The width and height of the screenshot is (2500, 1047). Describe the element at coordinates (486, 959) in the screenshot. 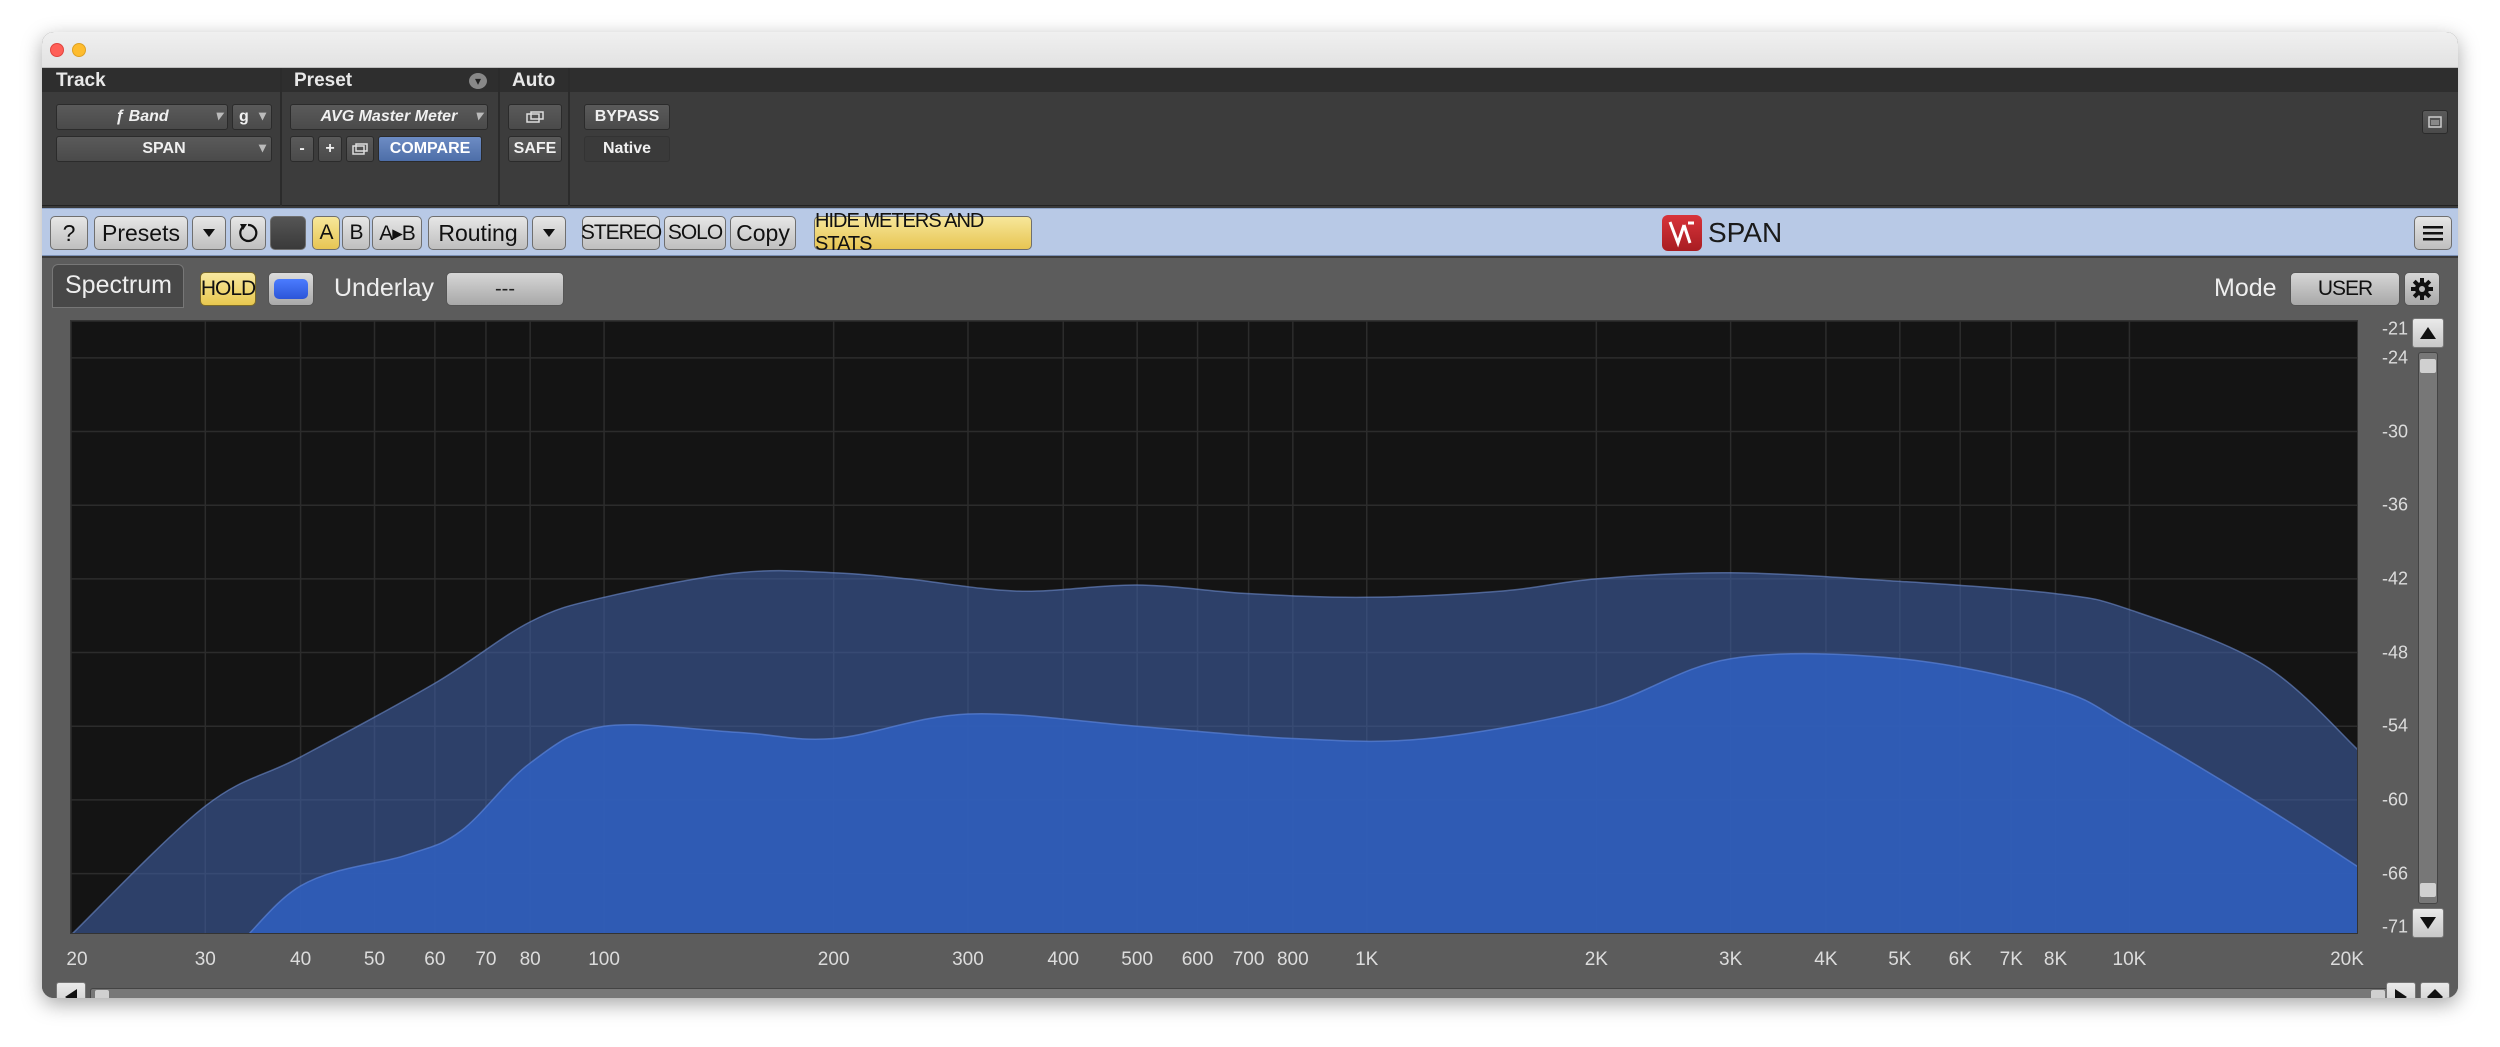

I see `x-tick-label: 70` at that location.